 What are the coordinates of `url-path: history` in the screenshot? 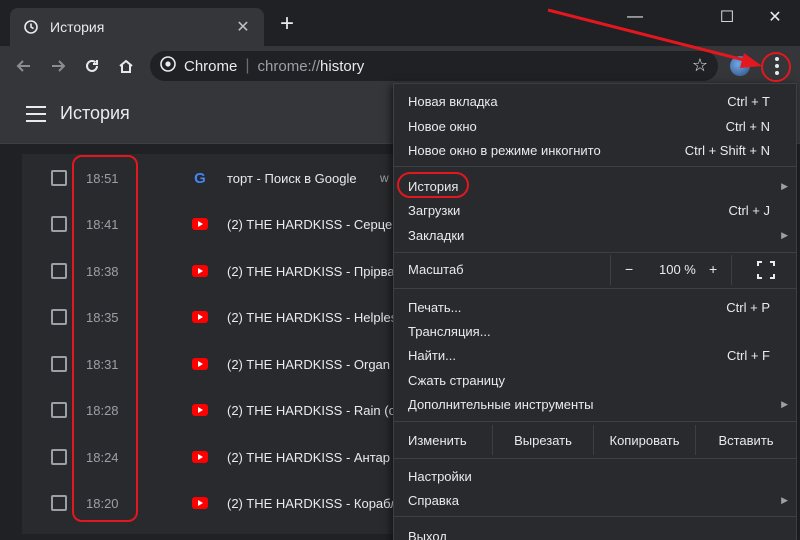 It's located at (342, 66).